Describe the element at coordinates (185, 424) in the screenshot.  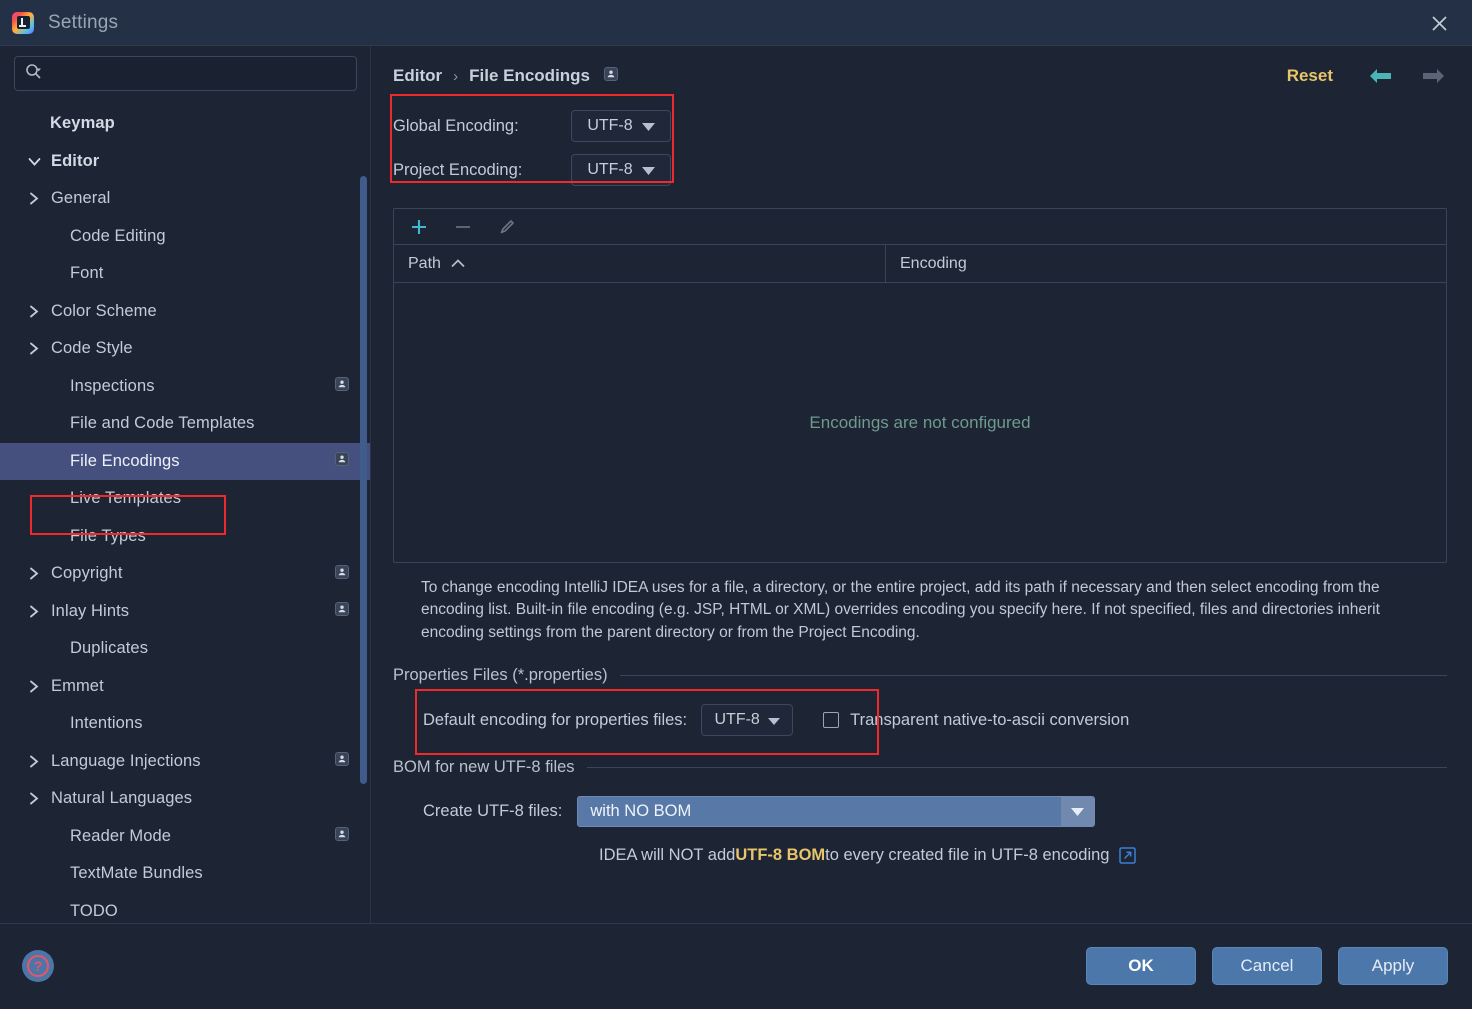
I see `sidebar-item-file-and-code-templates: File and Code Templates` at that location.